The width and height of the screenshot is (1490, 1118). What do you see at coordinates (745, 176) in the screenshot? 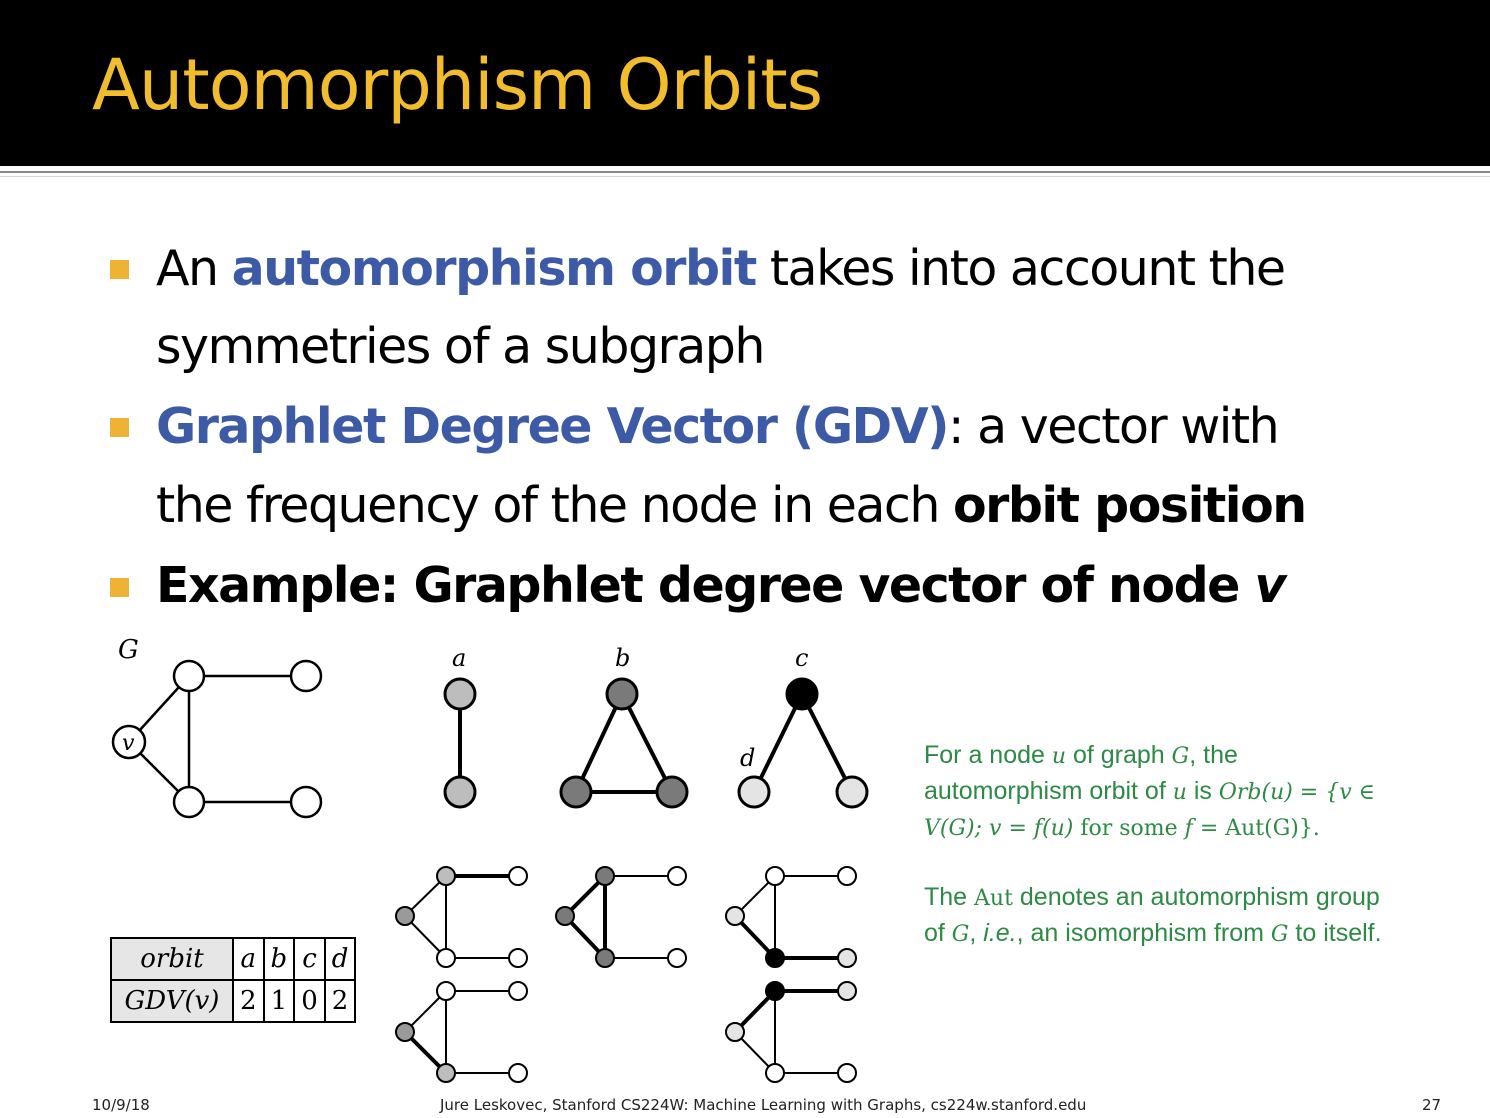
I see `title-rule-light` at bounding box center [745, 176].